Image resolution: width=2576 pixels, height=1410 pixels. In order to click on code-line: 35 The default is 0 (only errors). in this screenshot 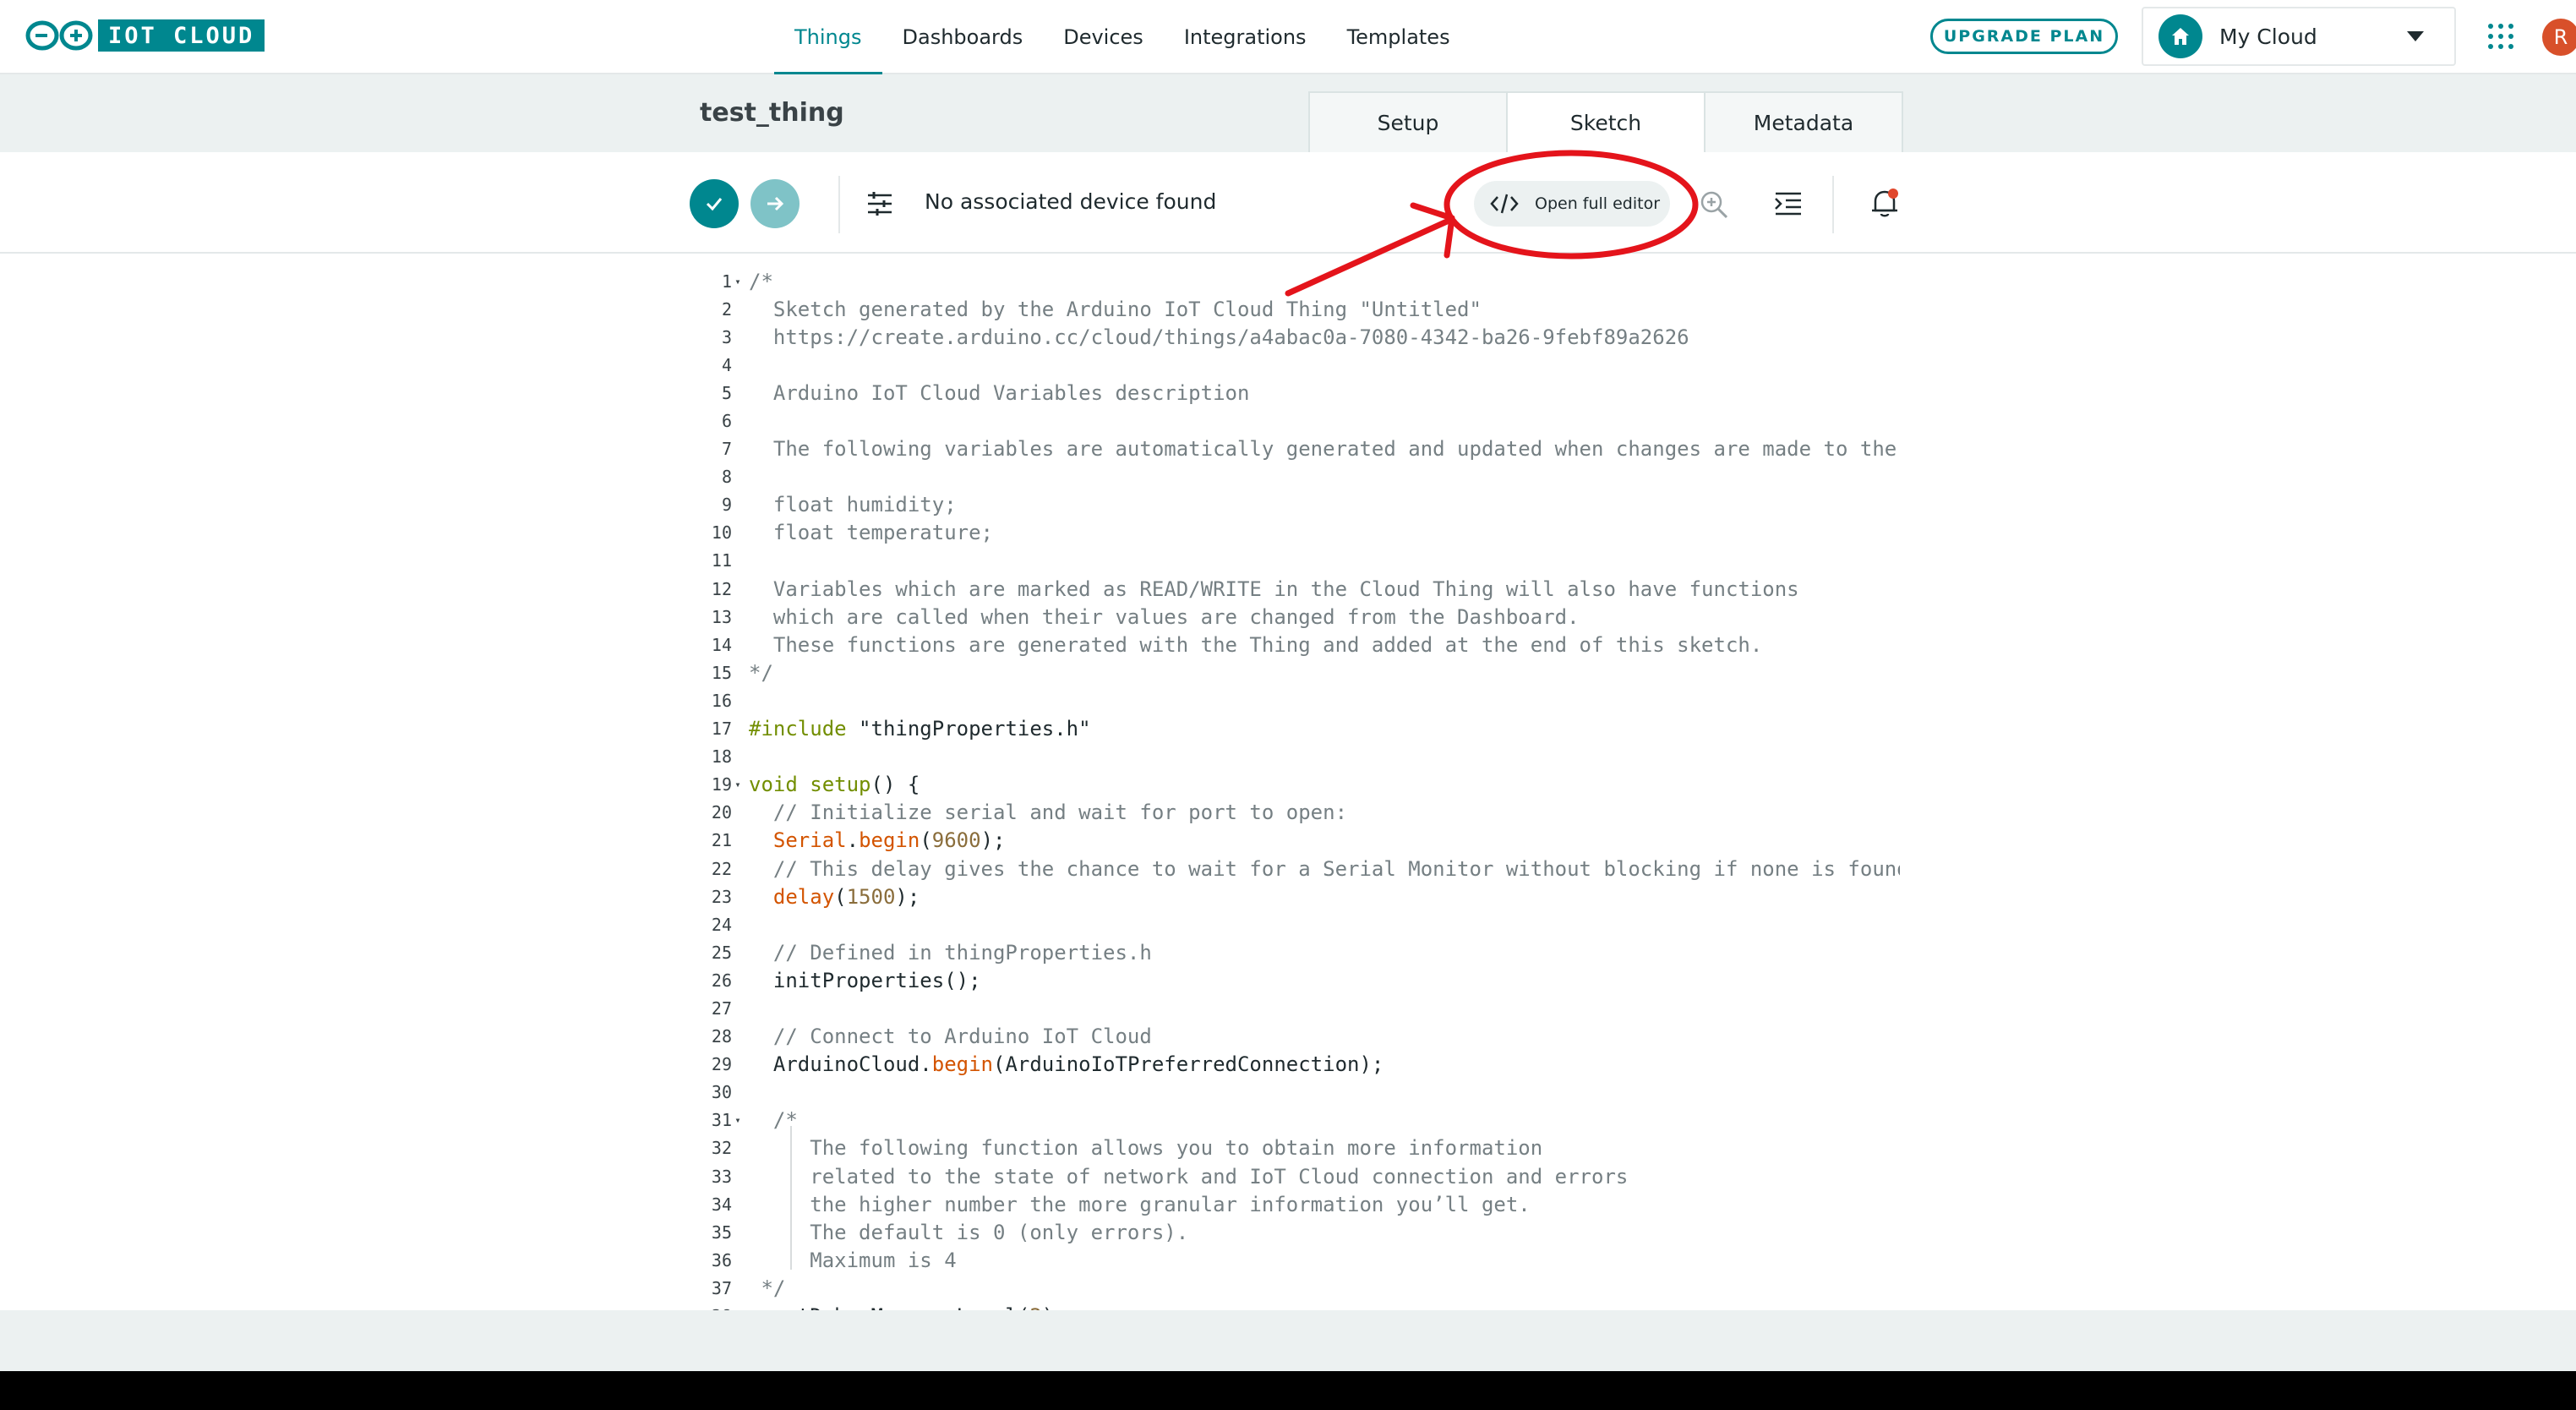, I will do `click(1291, 1232)`.